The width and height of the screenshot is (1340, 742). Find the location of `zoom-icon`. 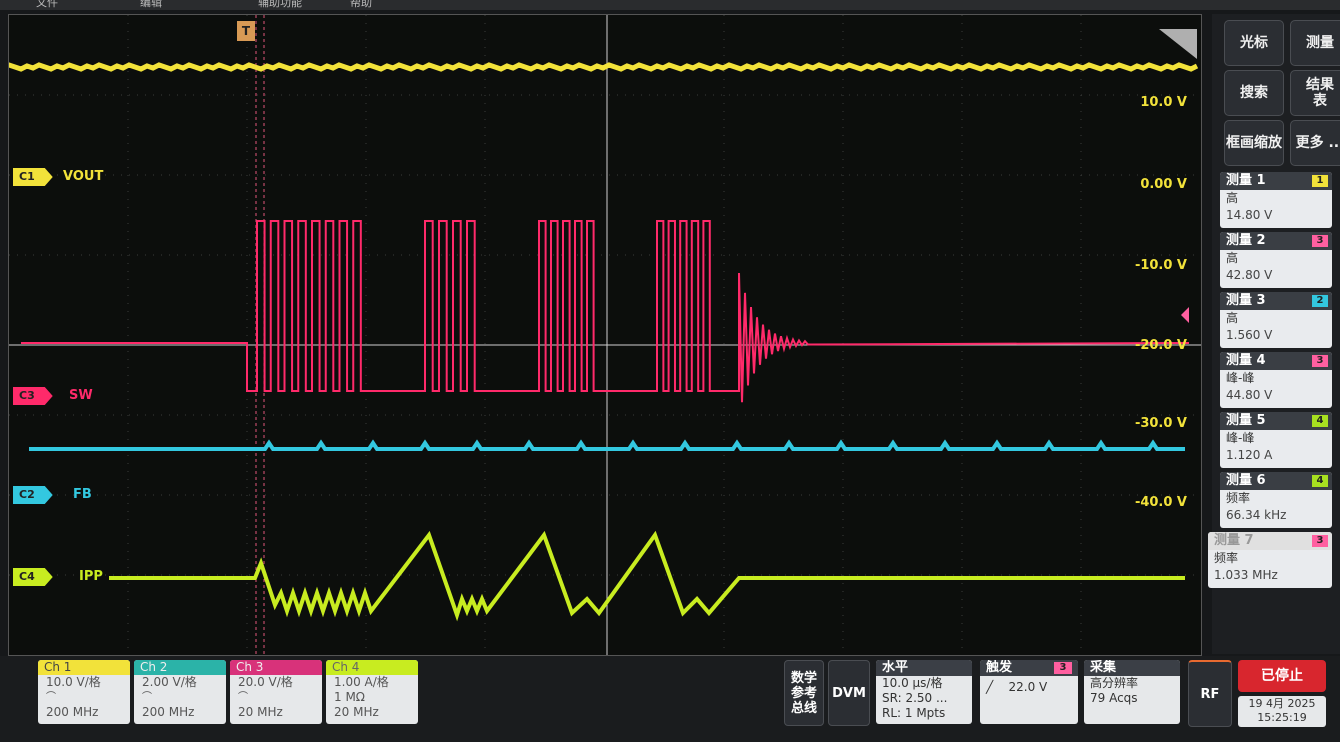

zoom-icon is located at coordinates (1178, 44).